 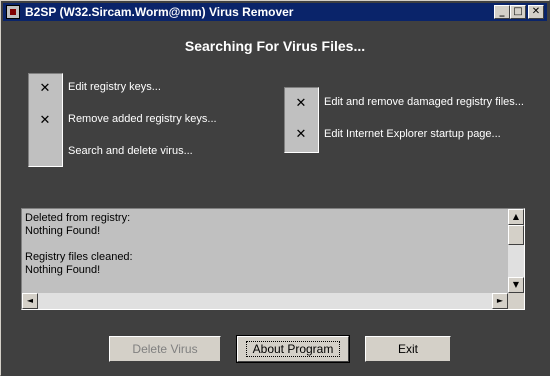 What do you see at coordinates (265, 301) in the screenshot?
I see `horizontal-scrollbar: ◄ ►` at bounding box center [265, 301].